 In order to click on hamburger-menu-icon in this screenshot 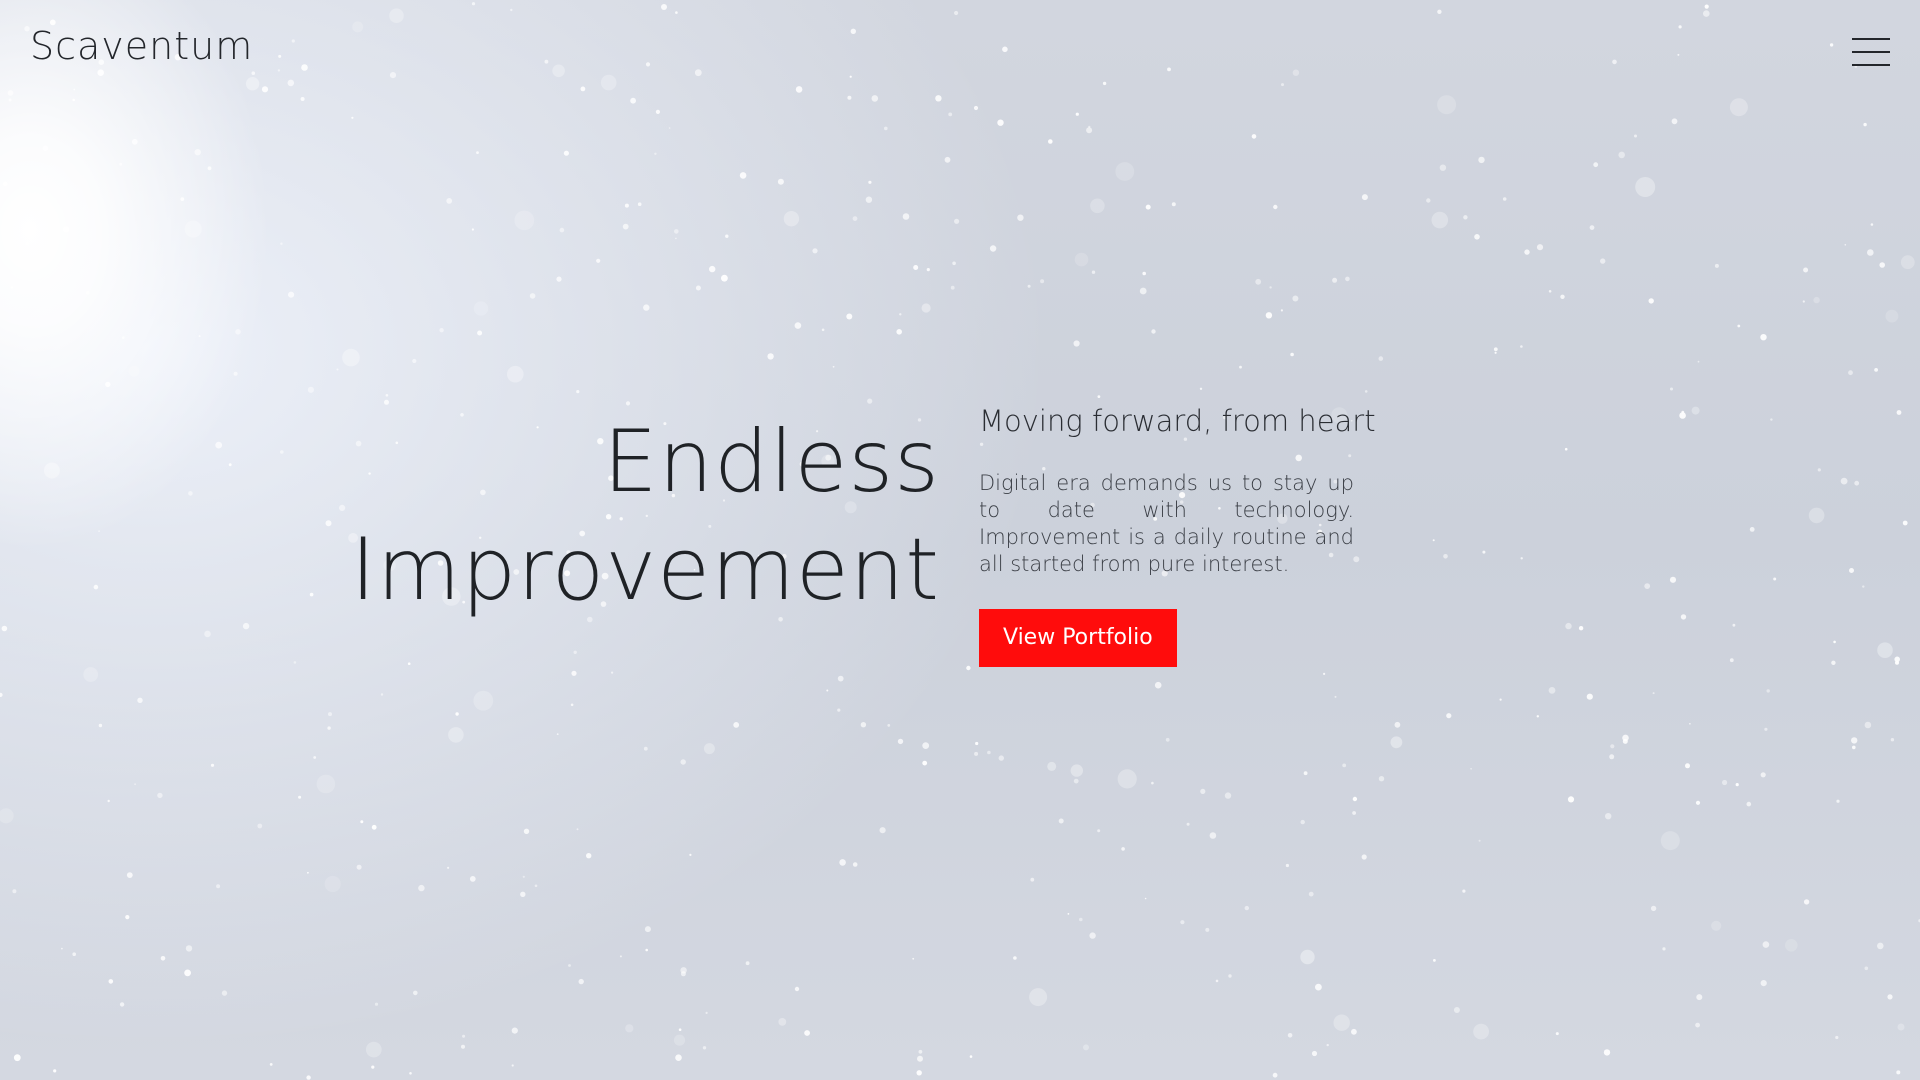, I will do `click(1871, 53)`.